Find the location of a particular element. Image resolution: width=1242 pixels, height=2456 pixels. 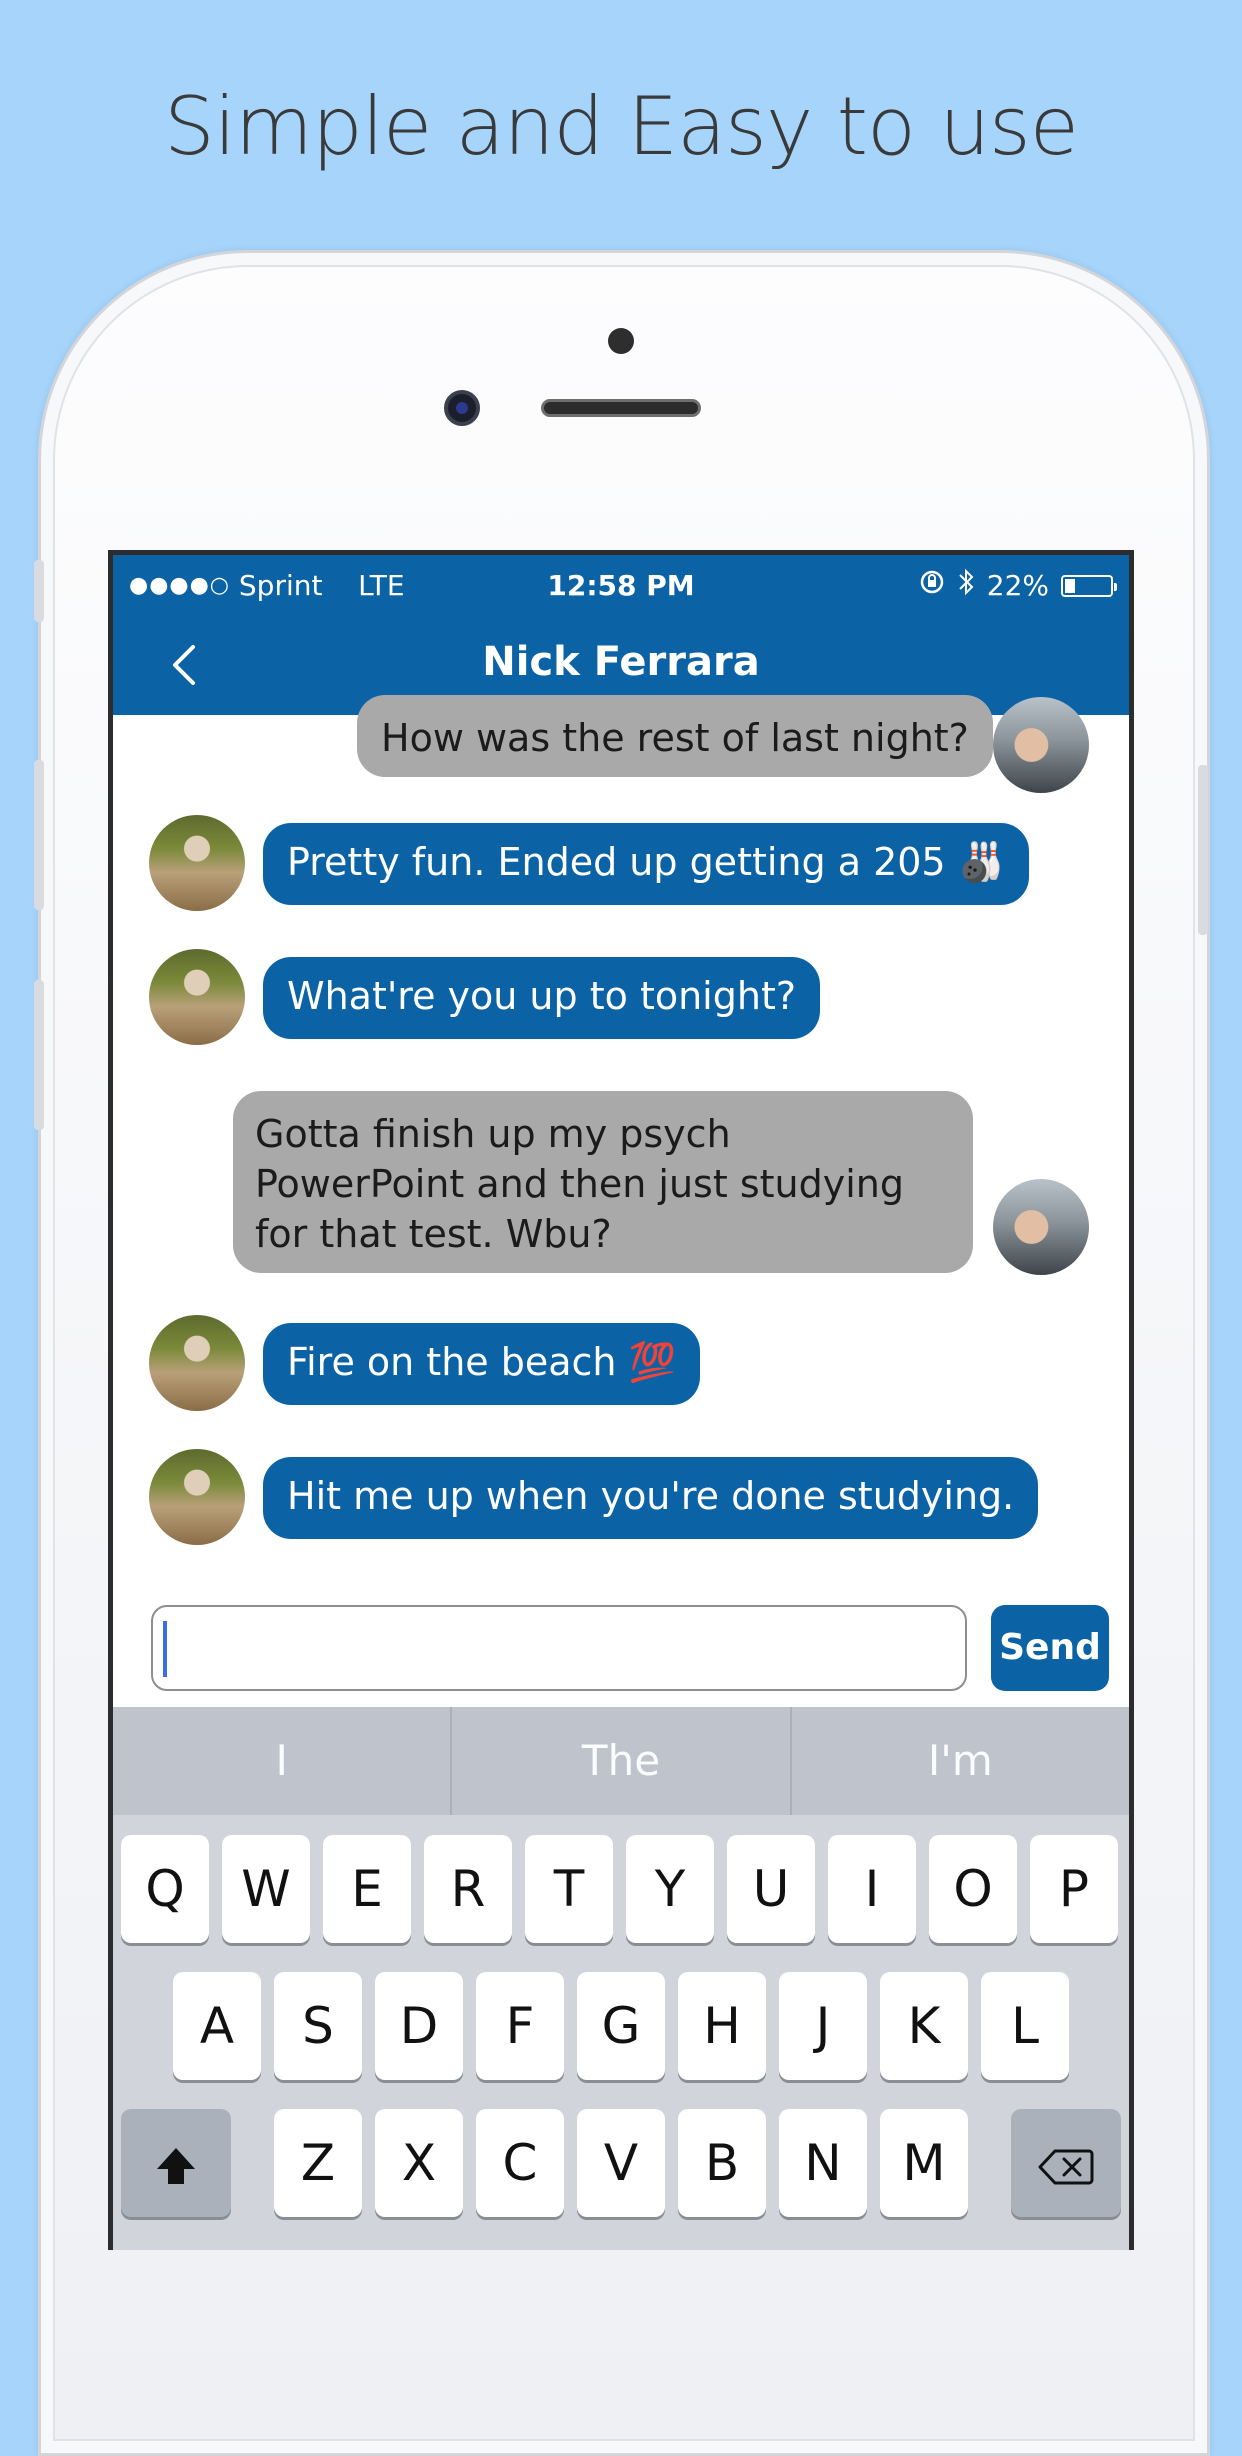

key-f: F is located at coordinates (520, 2026).